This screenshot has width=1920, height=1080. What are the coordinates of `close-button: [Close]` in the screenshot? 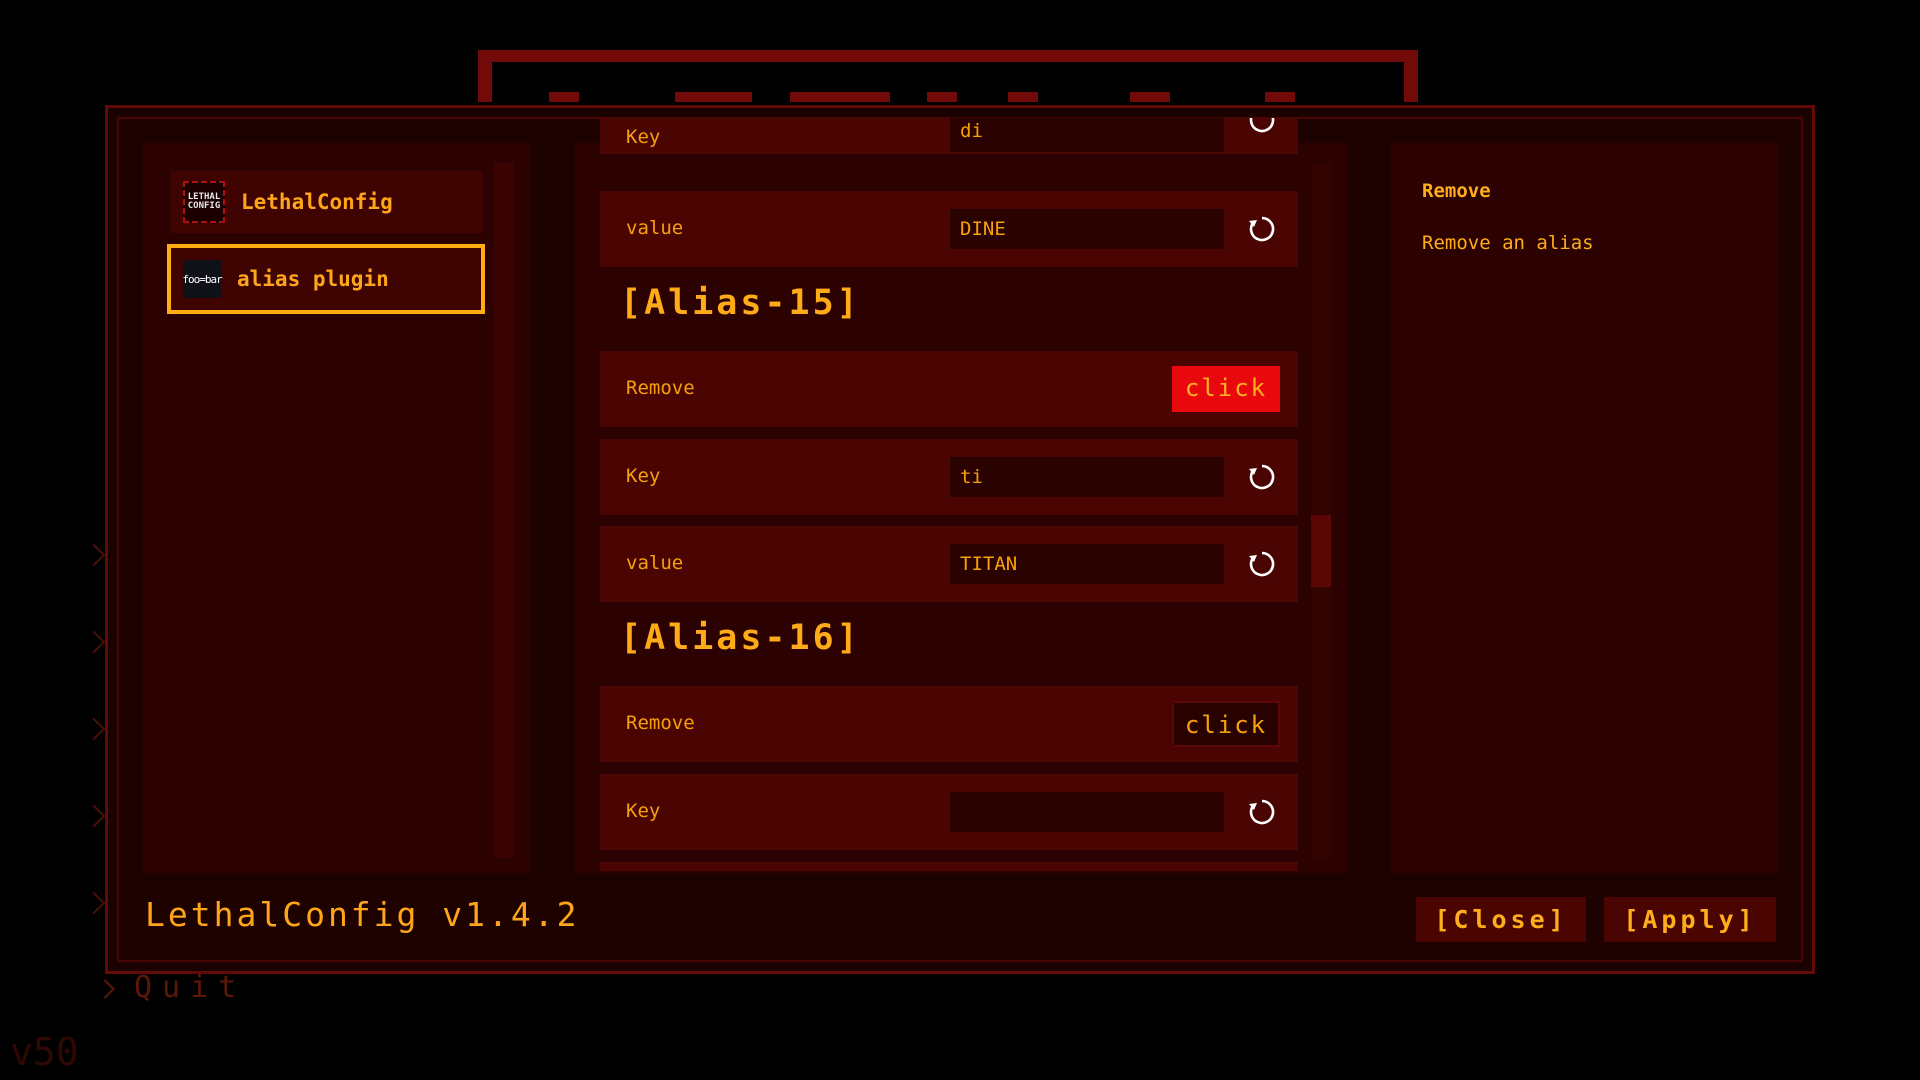 It's located at (1501, 919).